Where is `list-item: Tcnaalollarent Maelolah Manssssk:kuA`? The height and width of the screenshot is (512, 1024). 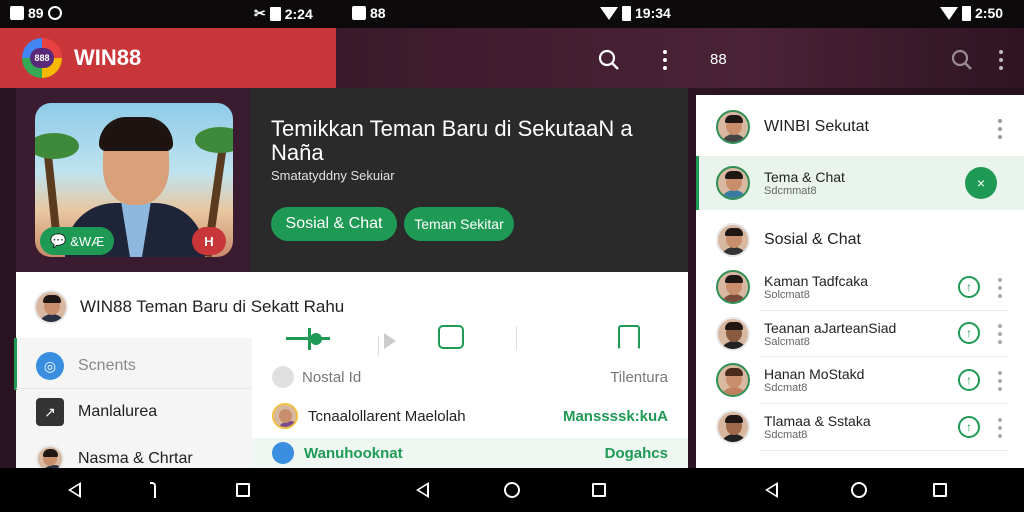
list-item: Tcnaalollarent Maelolah Manssssk:kuA is located at coordinates (470, 416).